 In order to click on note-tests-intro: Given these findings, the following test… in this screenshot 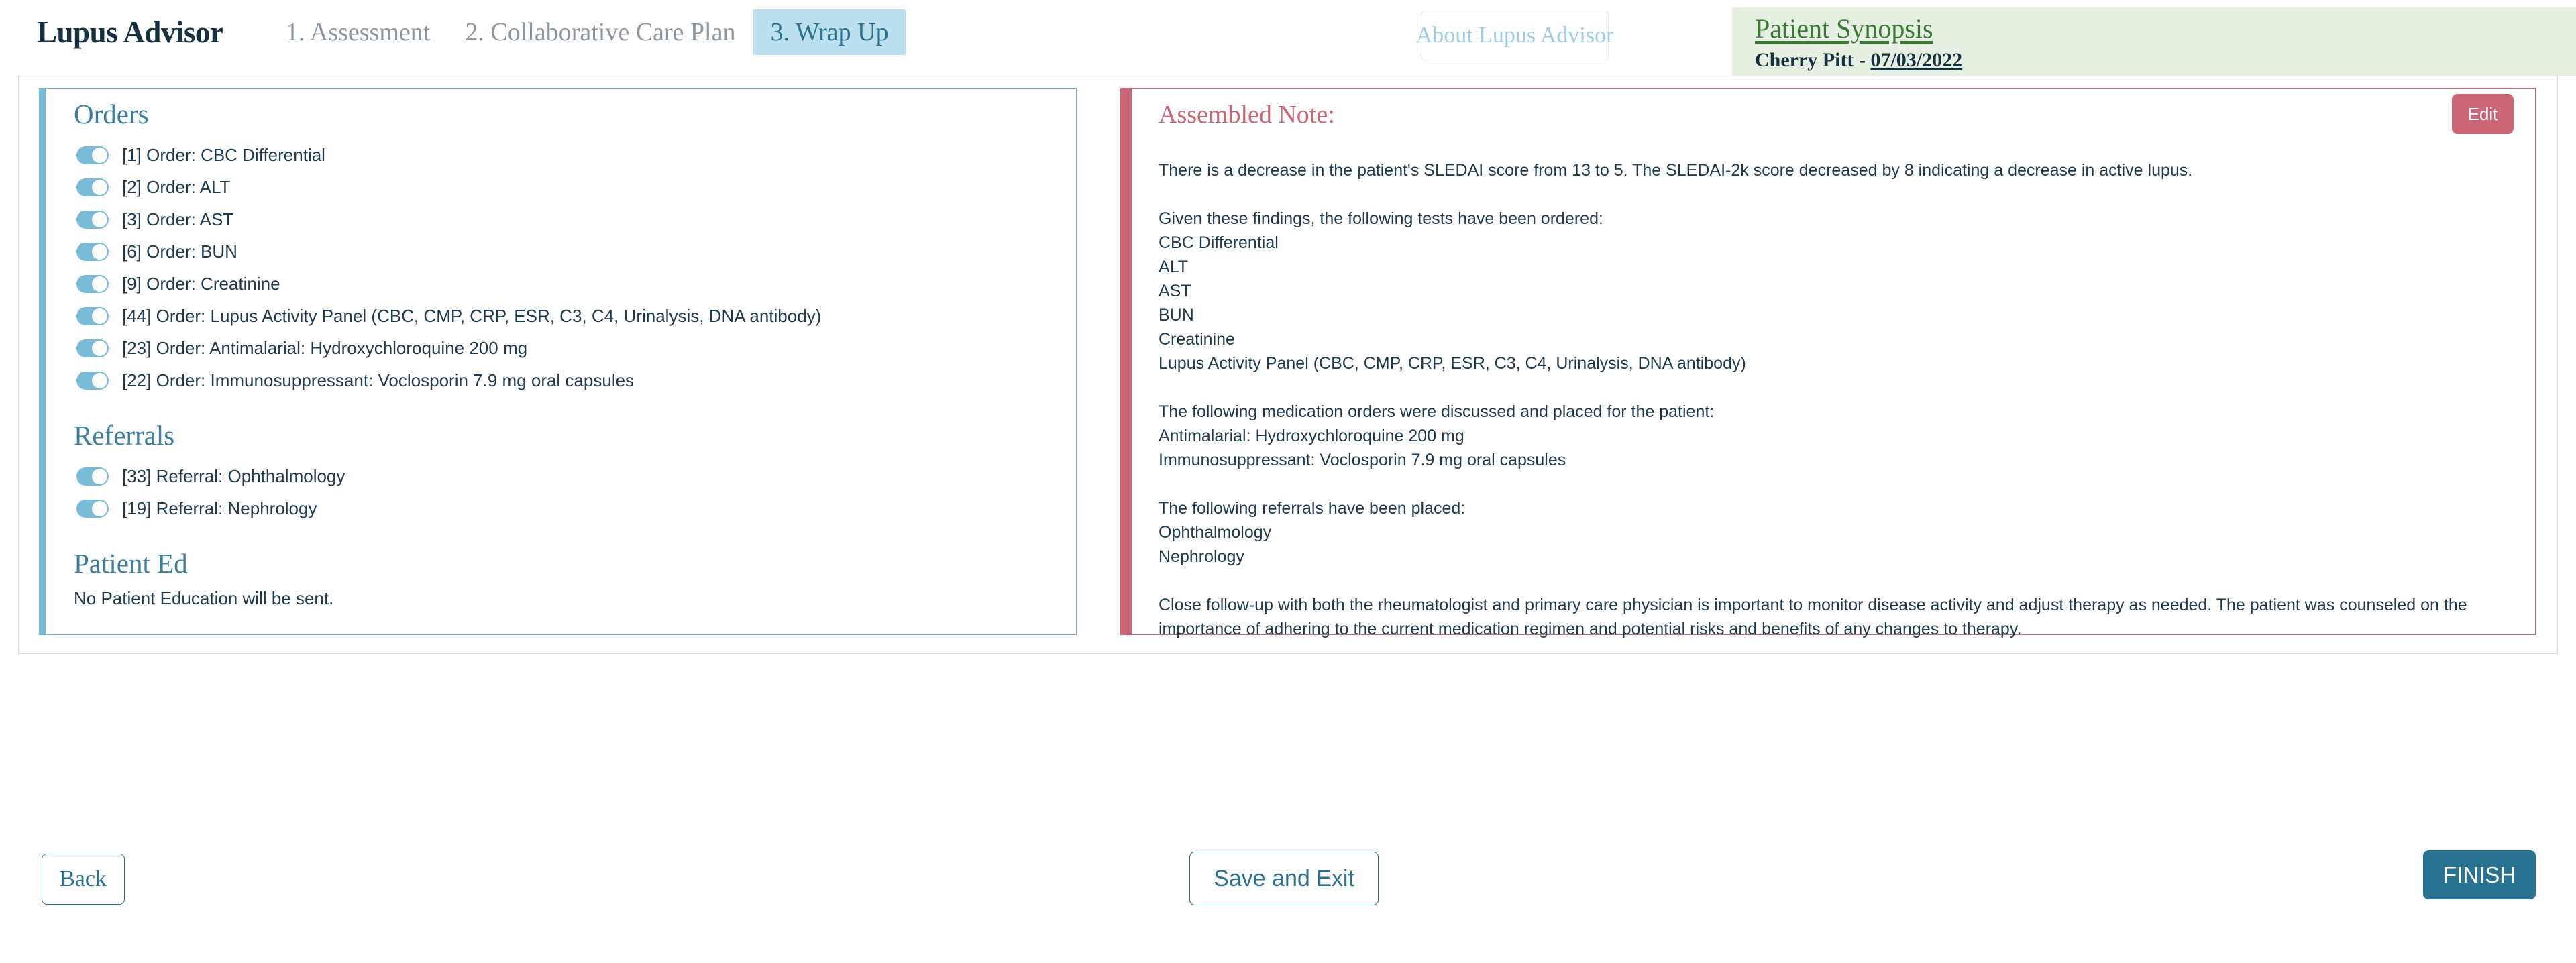, I will do `click(1381, 219)`.